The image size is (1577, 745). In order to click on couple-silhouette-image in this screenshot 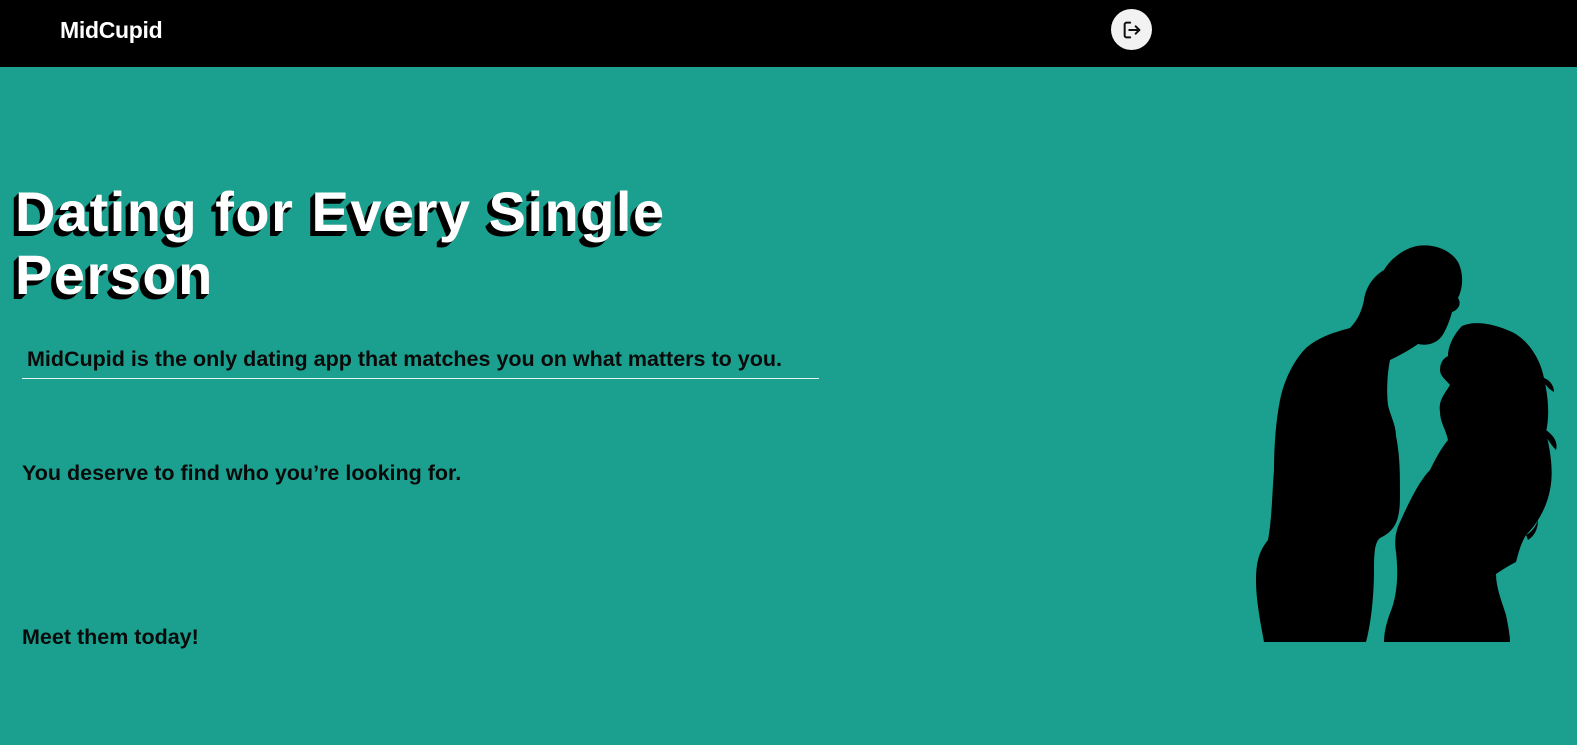, I will do `click(1405, 442)`.